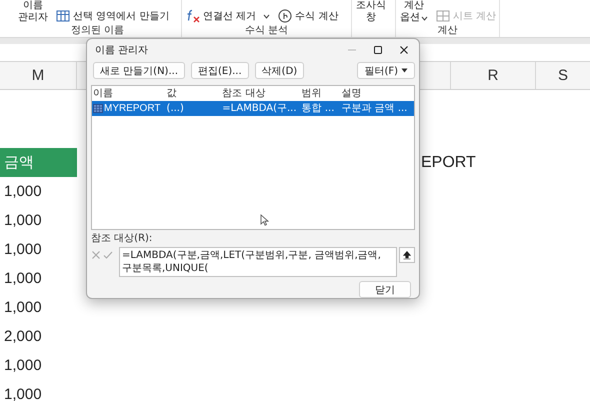 The image size is (590, 401). I want to click on report-title: EPORT, so click(448, 163).